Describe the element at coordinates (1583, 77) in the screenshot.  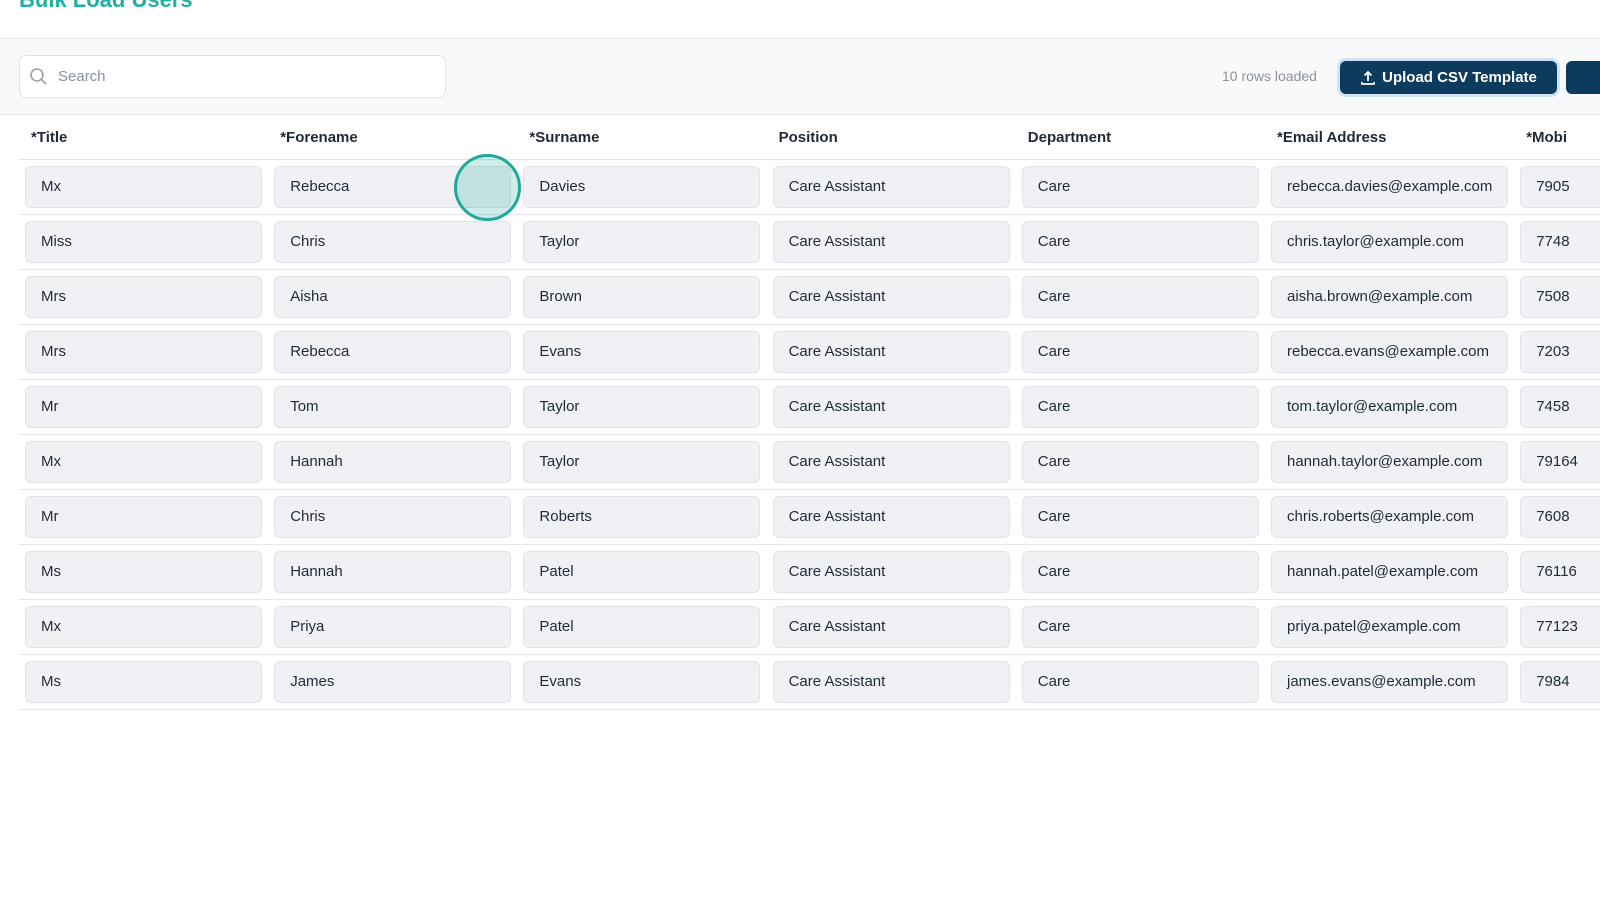
I see `secondary-toolbar-button` at that location.